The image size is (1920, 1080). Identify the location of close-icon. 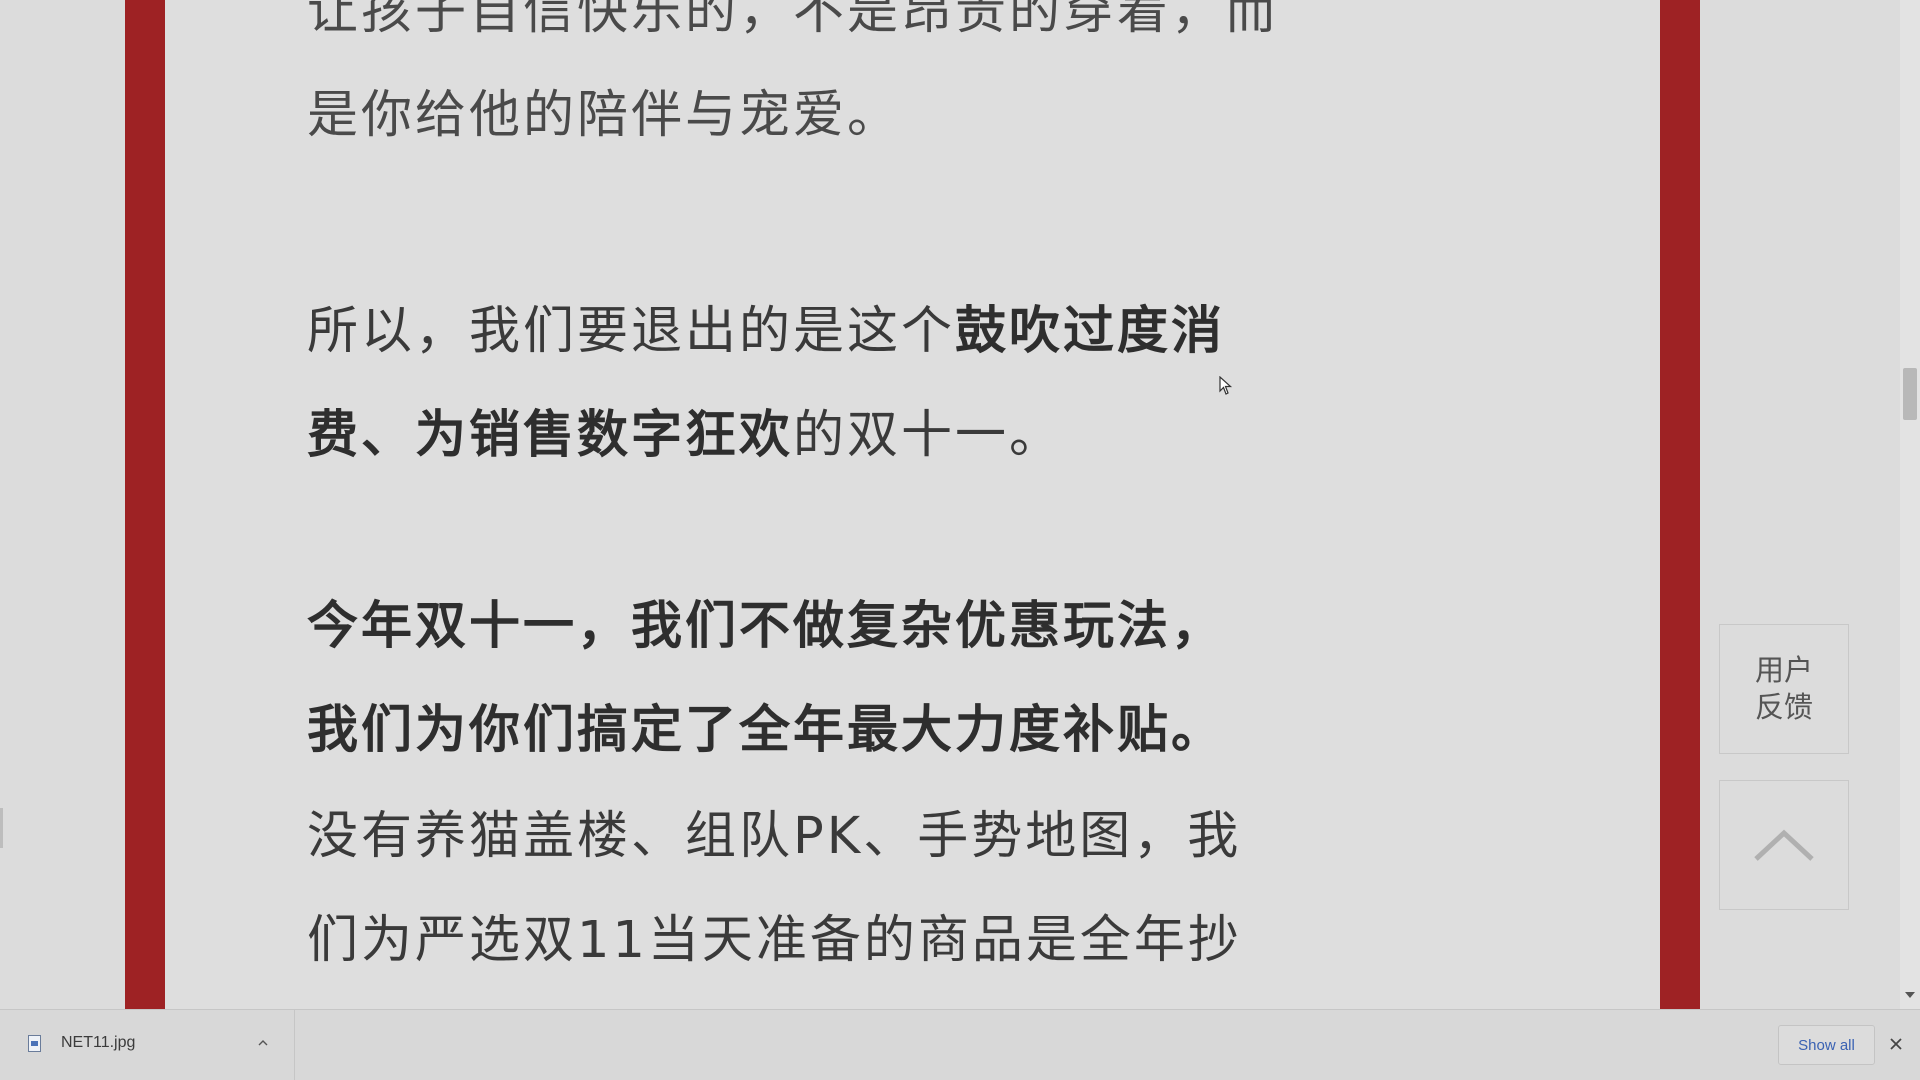
(1896, 1044).